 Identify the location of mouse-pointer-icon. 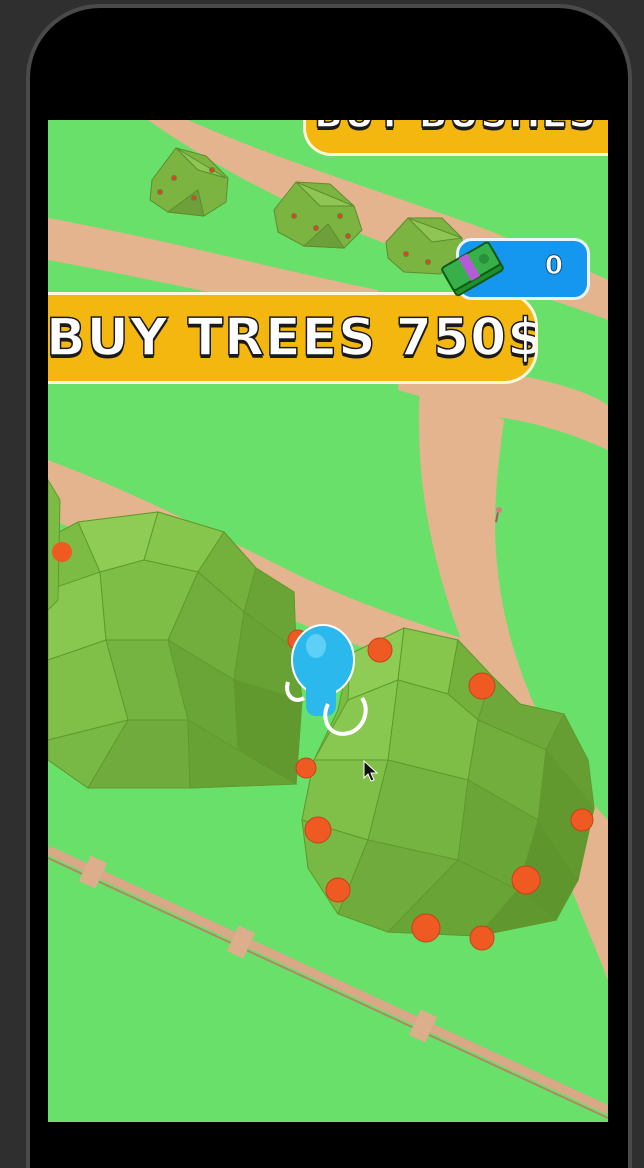
(371, 771).